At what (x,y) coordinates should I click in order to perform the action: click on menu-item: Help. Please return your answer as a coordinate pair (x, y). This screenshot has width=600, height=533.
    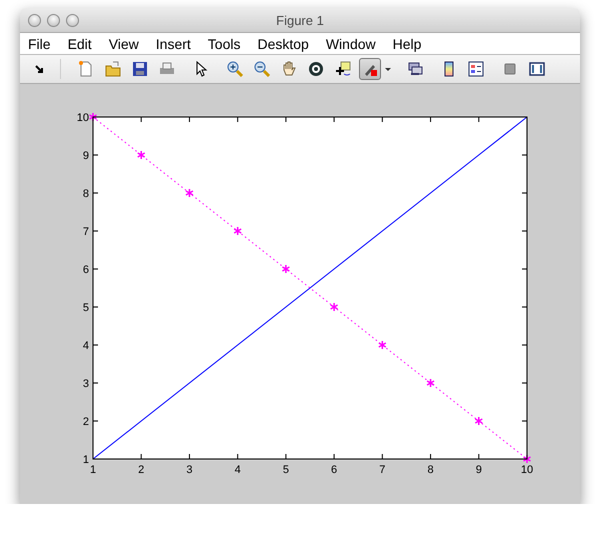
    Looking at the image, I should click on (407, 44).